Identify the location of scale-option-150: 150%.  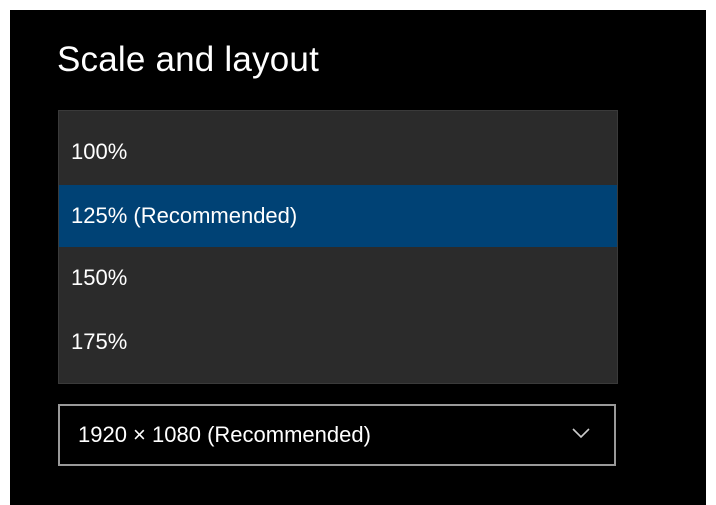
(338, 278).